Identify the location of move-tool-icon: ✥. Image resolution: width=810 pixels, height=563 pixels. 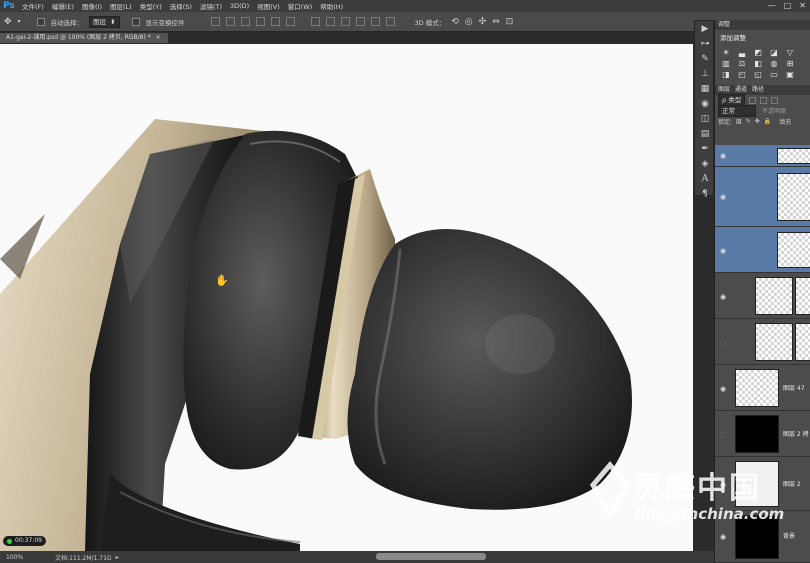
(8, 22).